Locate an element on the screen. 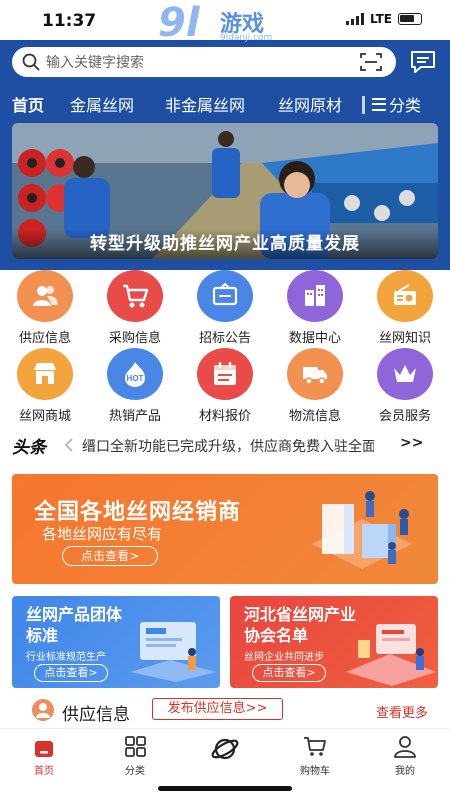 This screenshot has width=450, height=800. signal-icon is located at coordinates (354, 19).